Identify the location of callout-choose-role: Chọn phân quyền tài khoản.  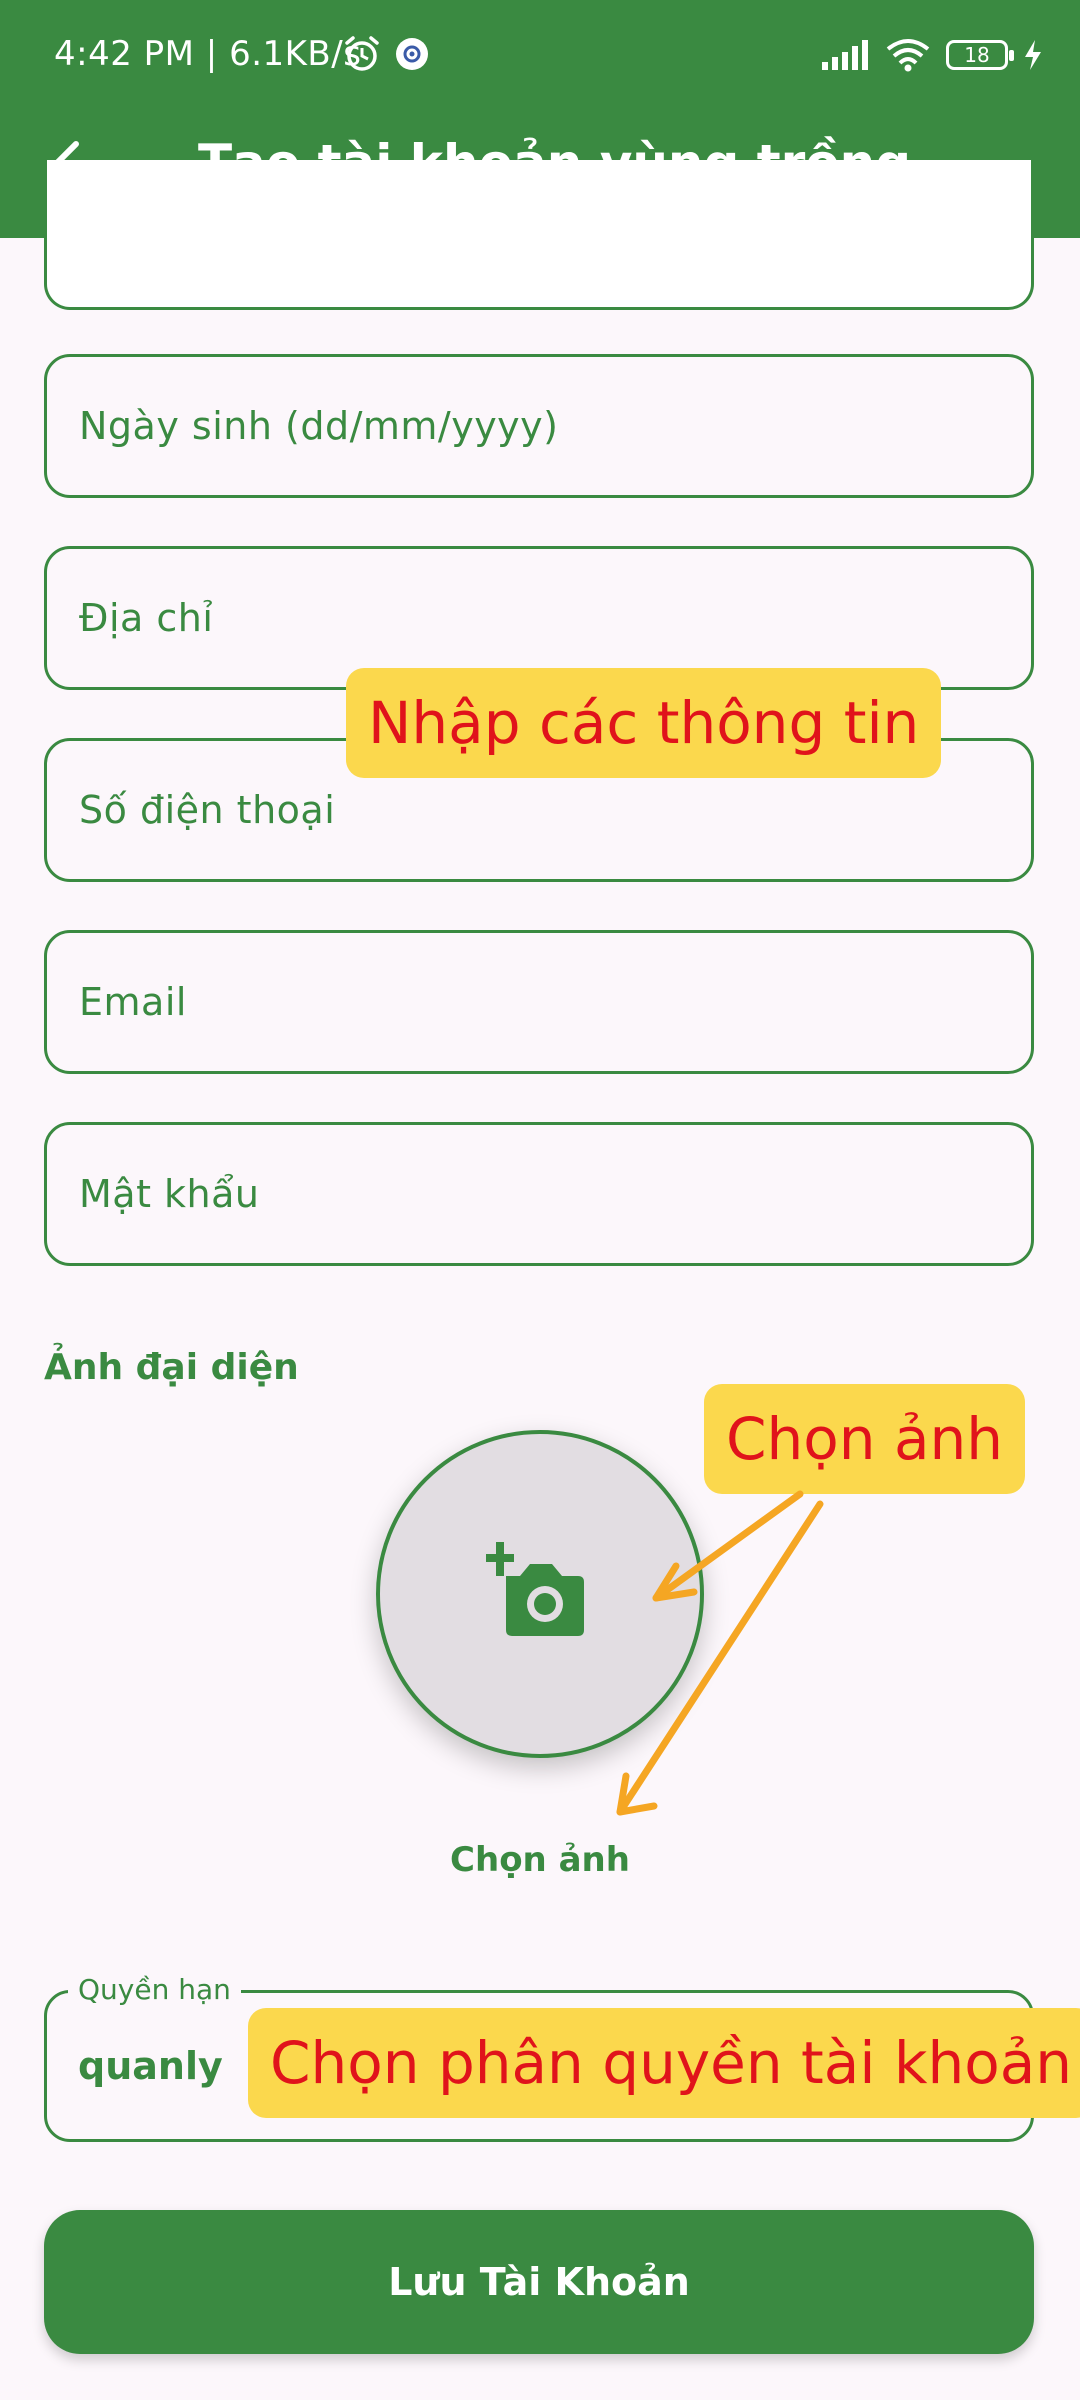
(664, 2063).